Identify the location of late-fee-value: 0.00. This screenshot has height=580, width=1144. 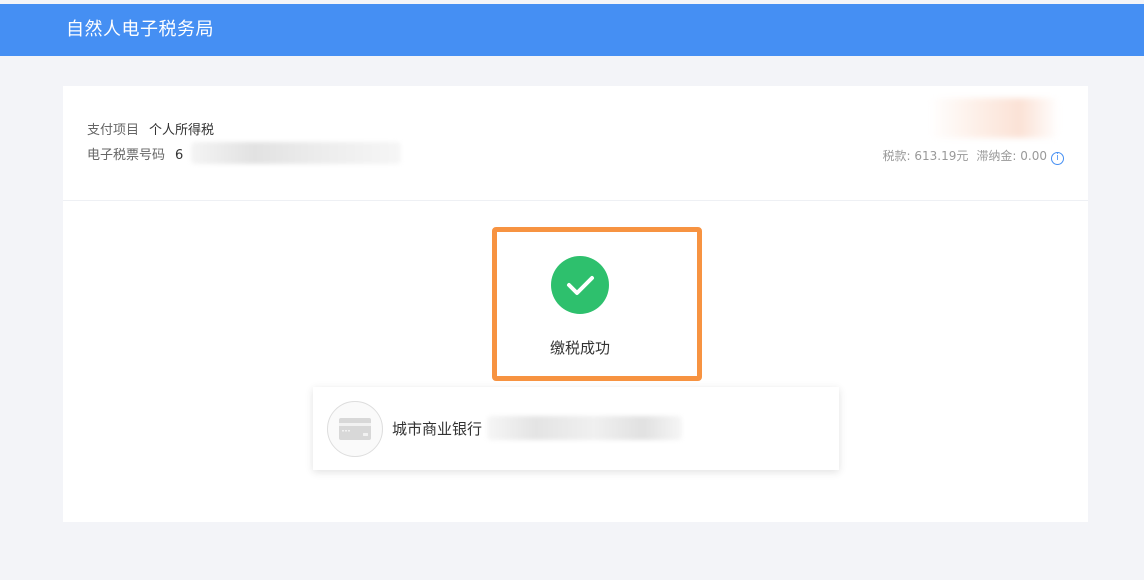
(1033, 156).